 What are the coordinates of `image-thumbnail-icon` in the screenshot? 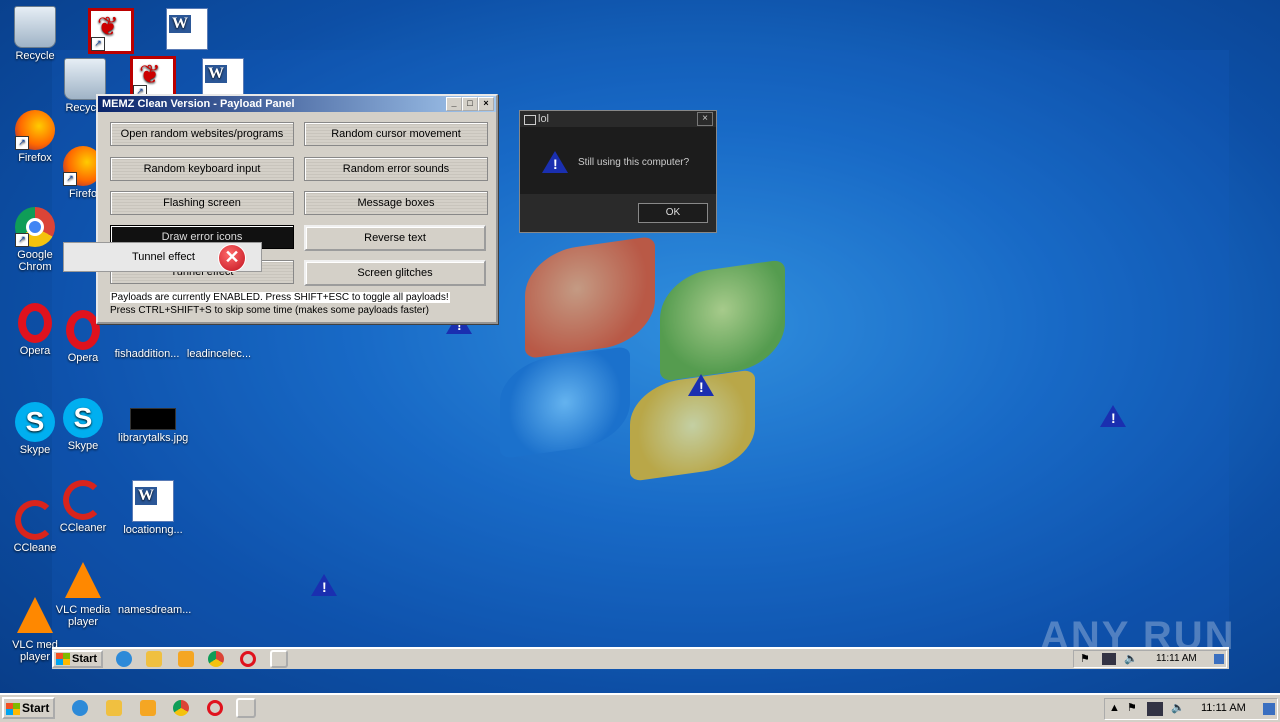 It's located at (153, 419).